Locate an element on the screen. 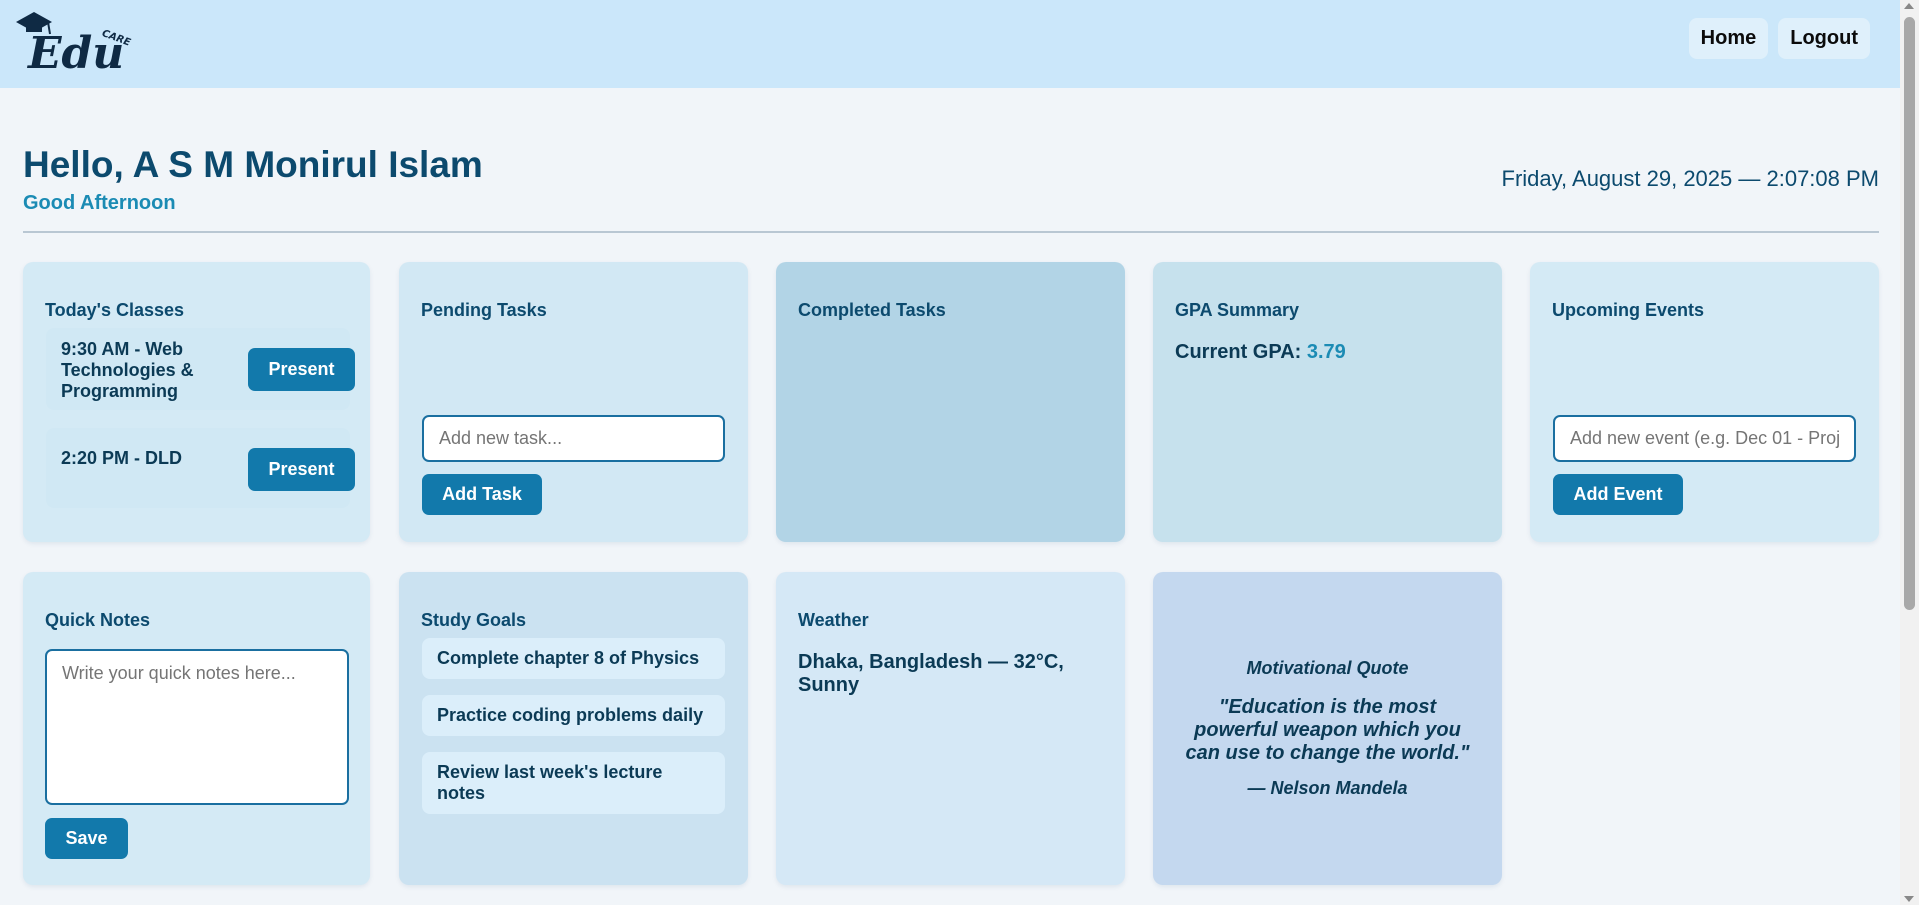 The image size is (1919, 905). card-title: Pending Tasks is located at coordinates (484, 310).